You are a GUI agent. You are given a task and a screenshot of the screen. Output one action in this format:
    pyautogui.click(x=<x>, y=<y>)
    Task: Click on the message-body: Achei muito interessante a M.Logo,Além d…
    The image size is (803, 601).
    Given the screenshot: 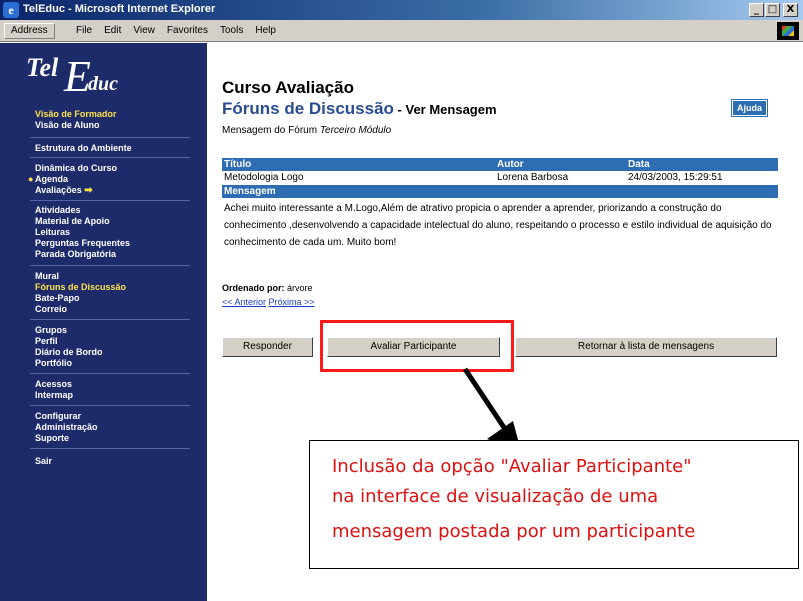 What is the action you would take?
    pyautogui.click(x=498, y=225)
    